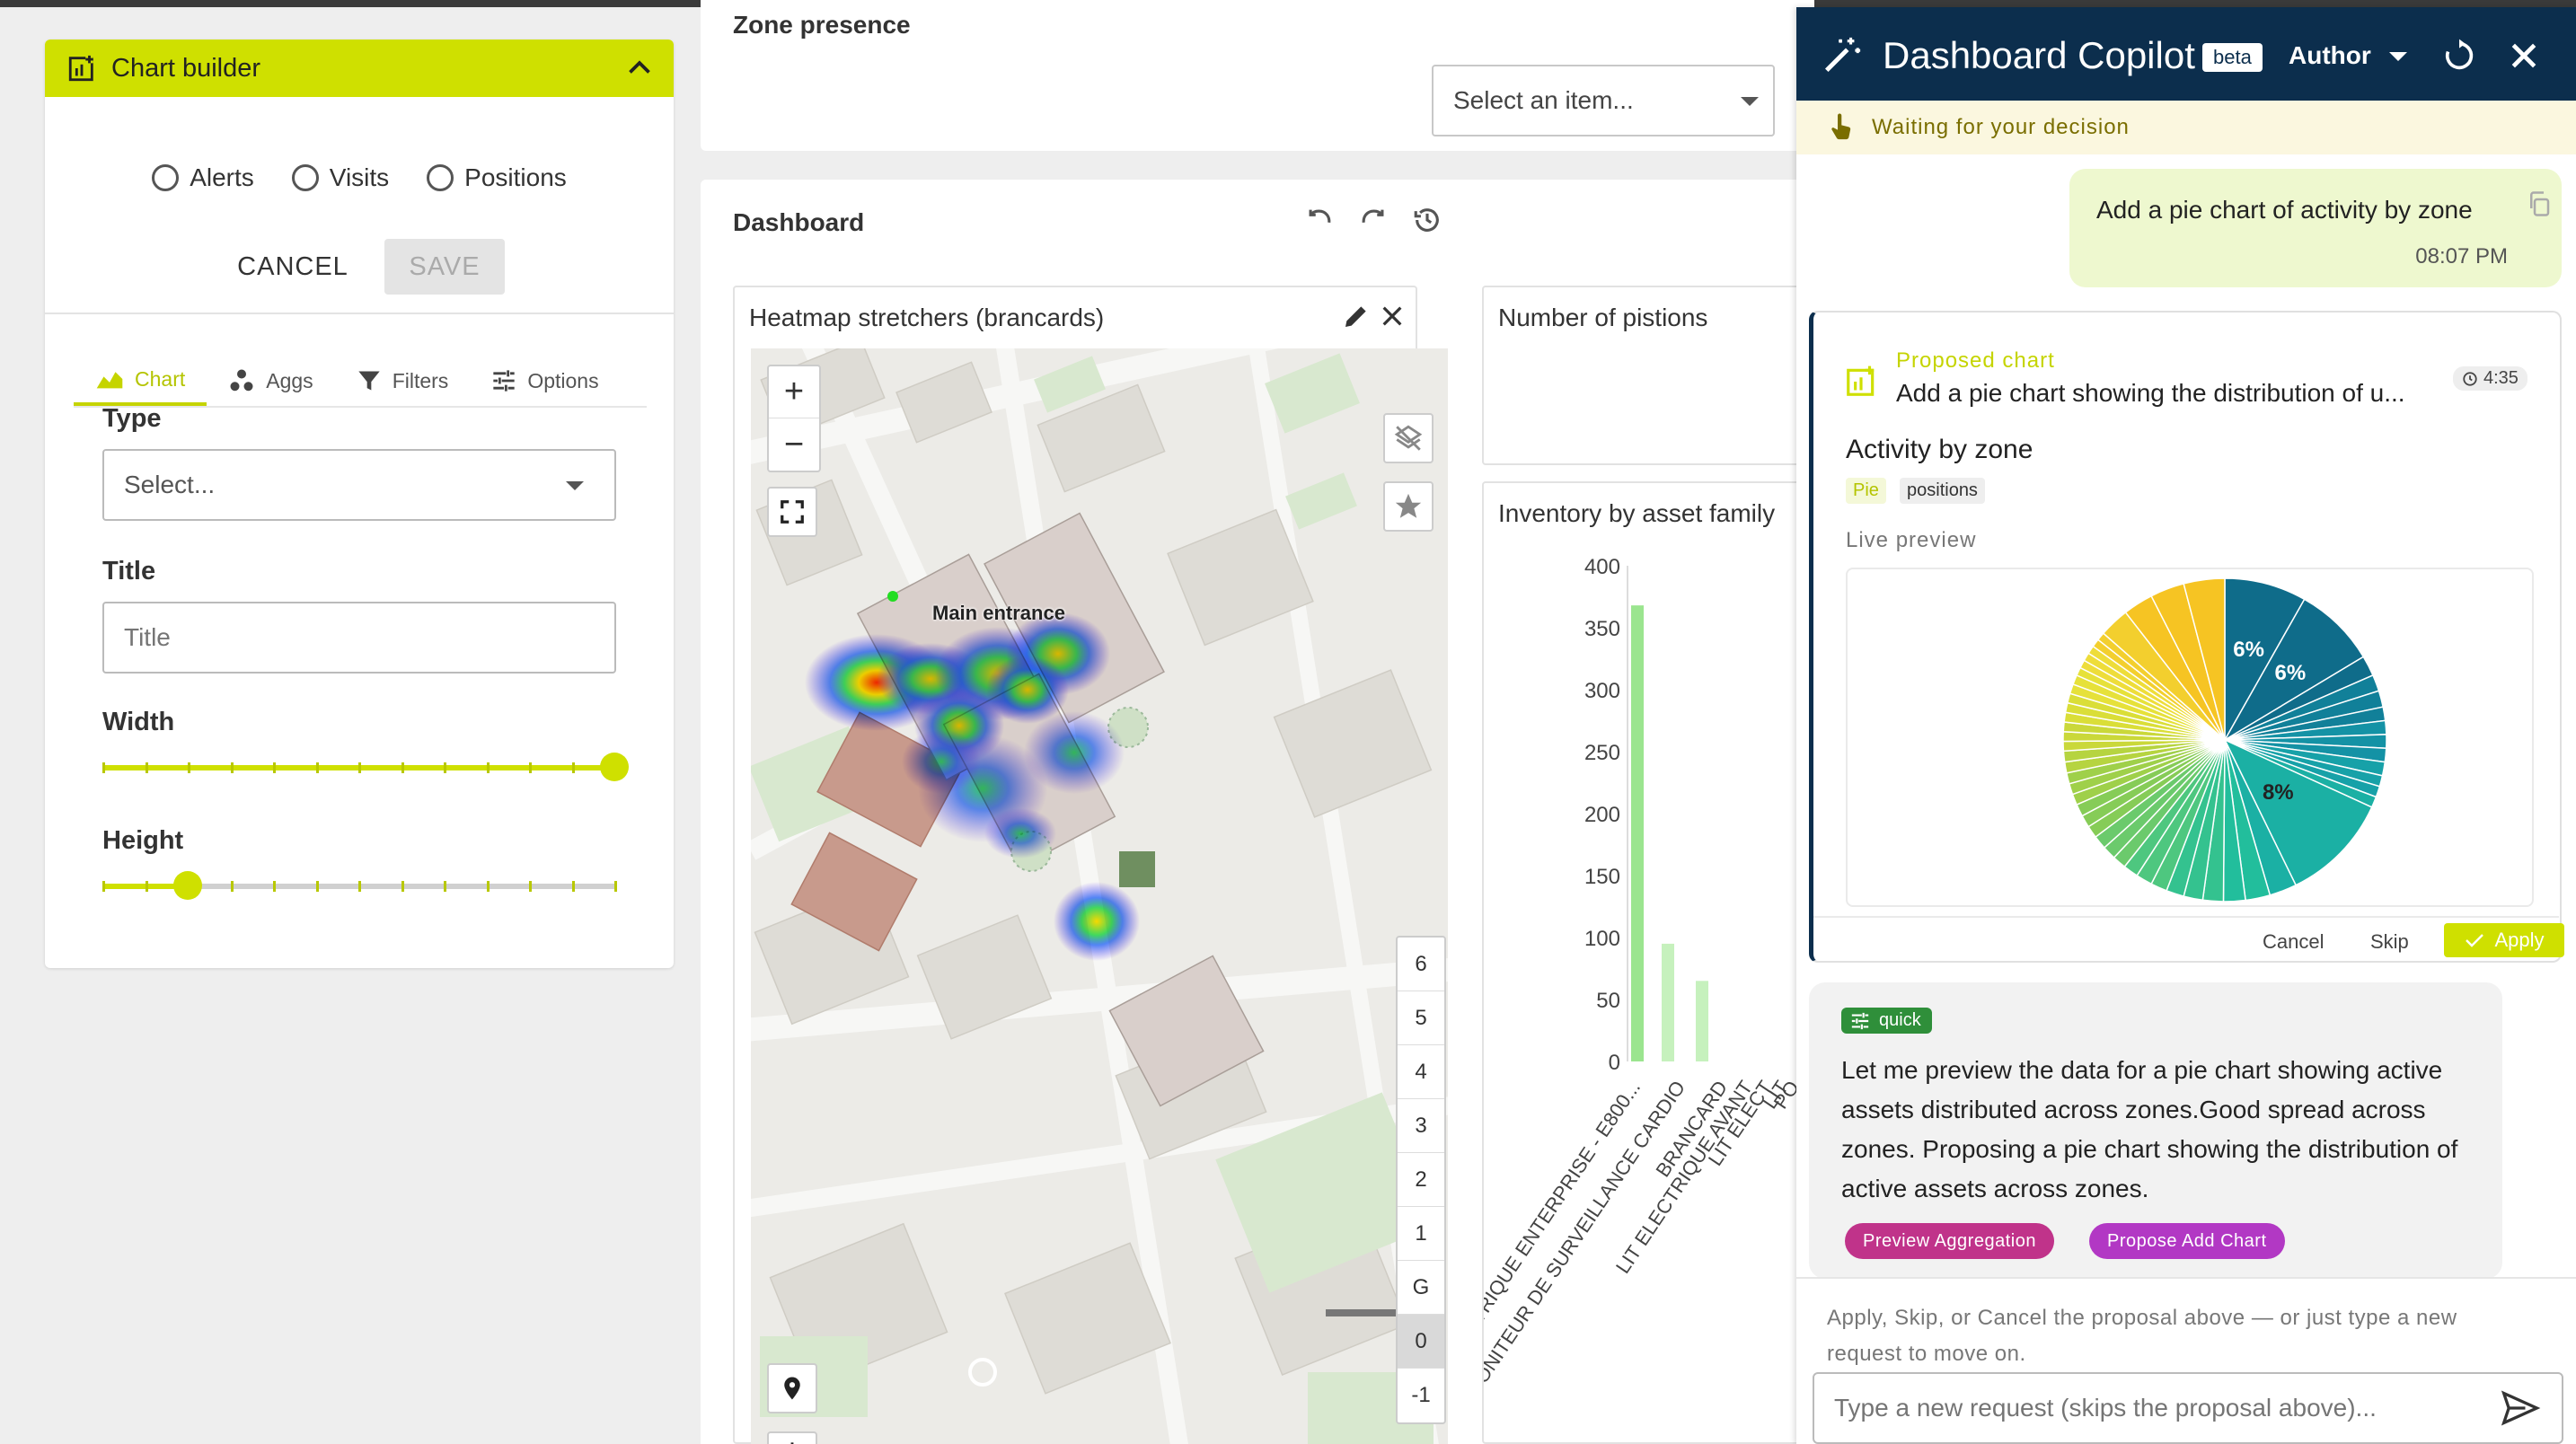 The image size is (2576, 1444). What do you see at coordinates (2187, 1241) in the screenshot?
I see `propose-add-chart-chip: Propose Add Chart` at bounding box center [2187, 1241].